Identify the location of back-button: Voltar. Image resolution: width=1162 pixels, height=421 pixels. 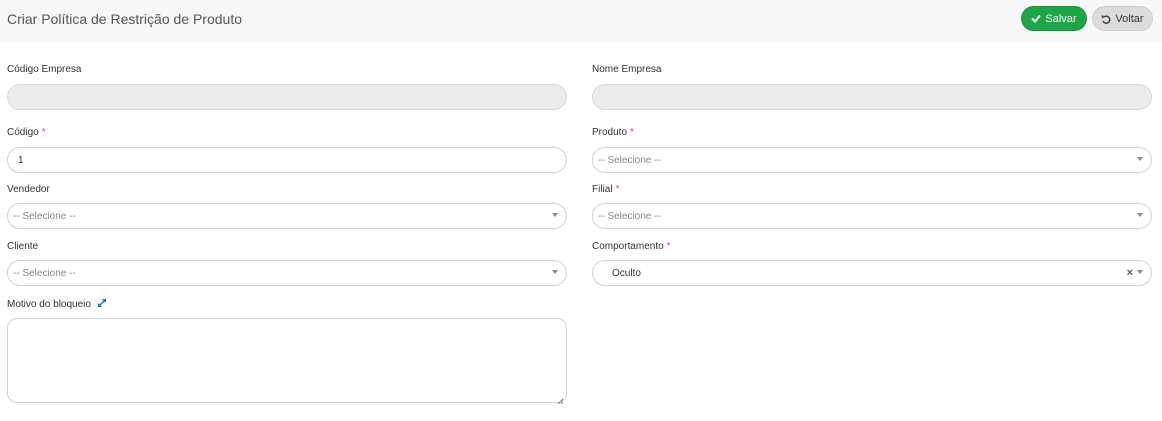
(1122, 18).